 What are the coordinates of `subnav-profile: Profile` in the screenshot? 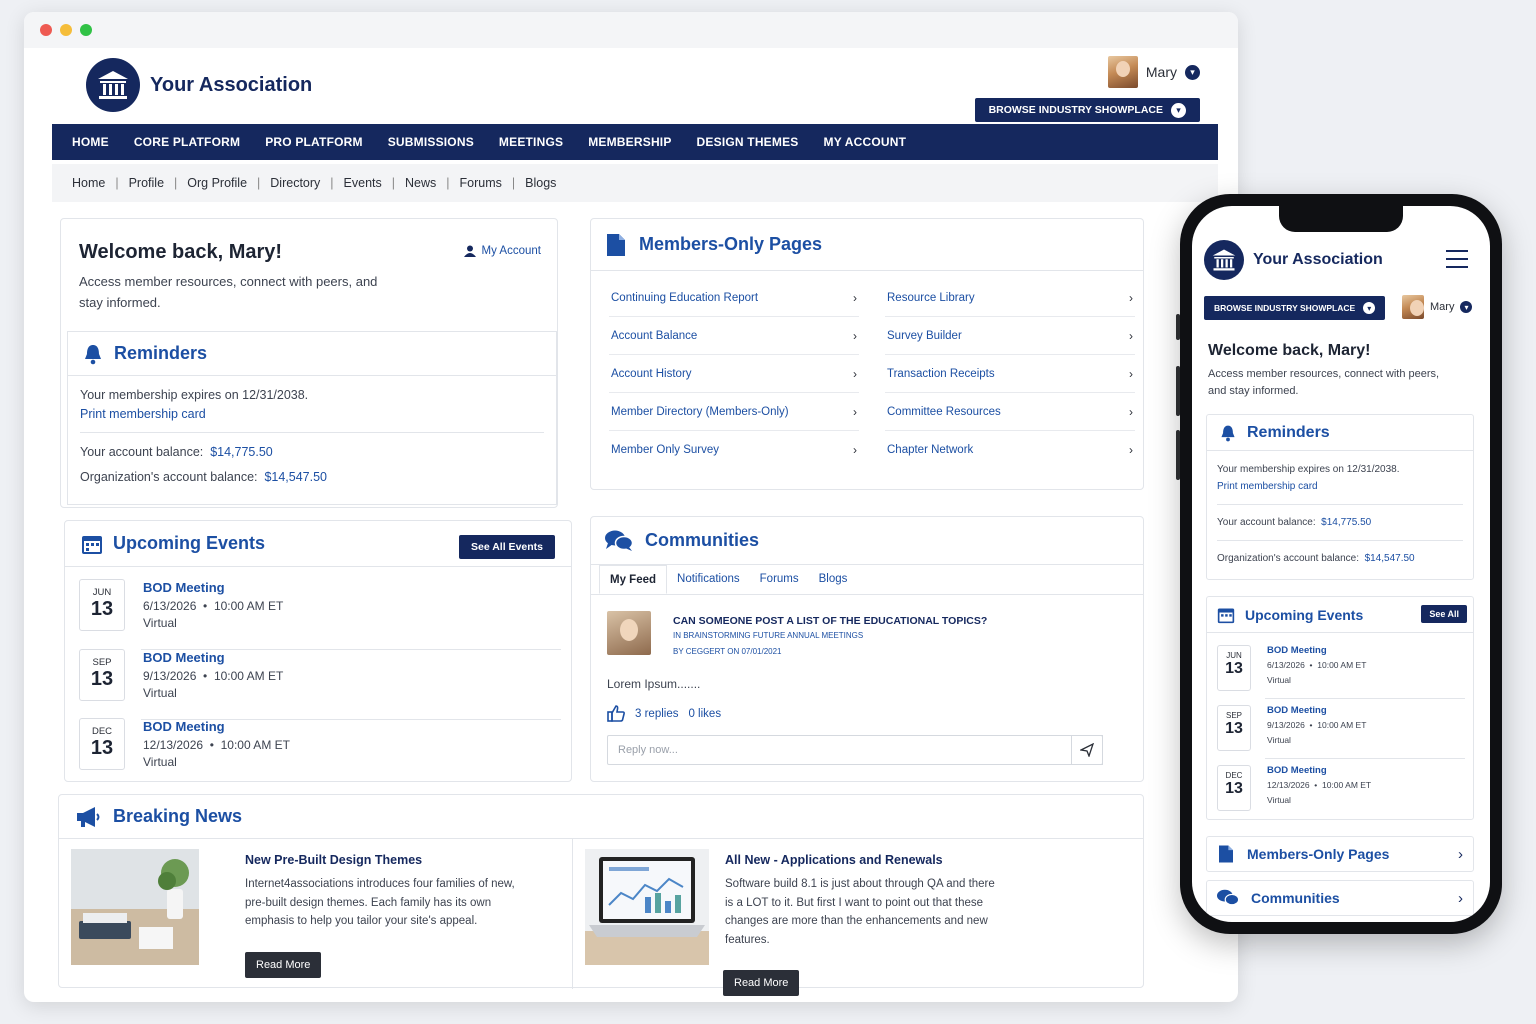 It's located at (146, 183).